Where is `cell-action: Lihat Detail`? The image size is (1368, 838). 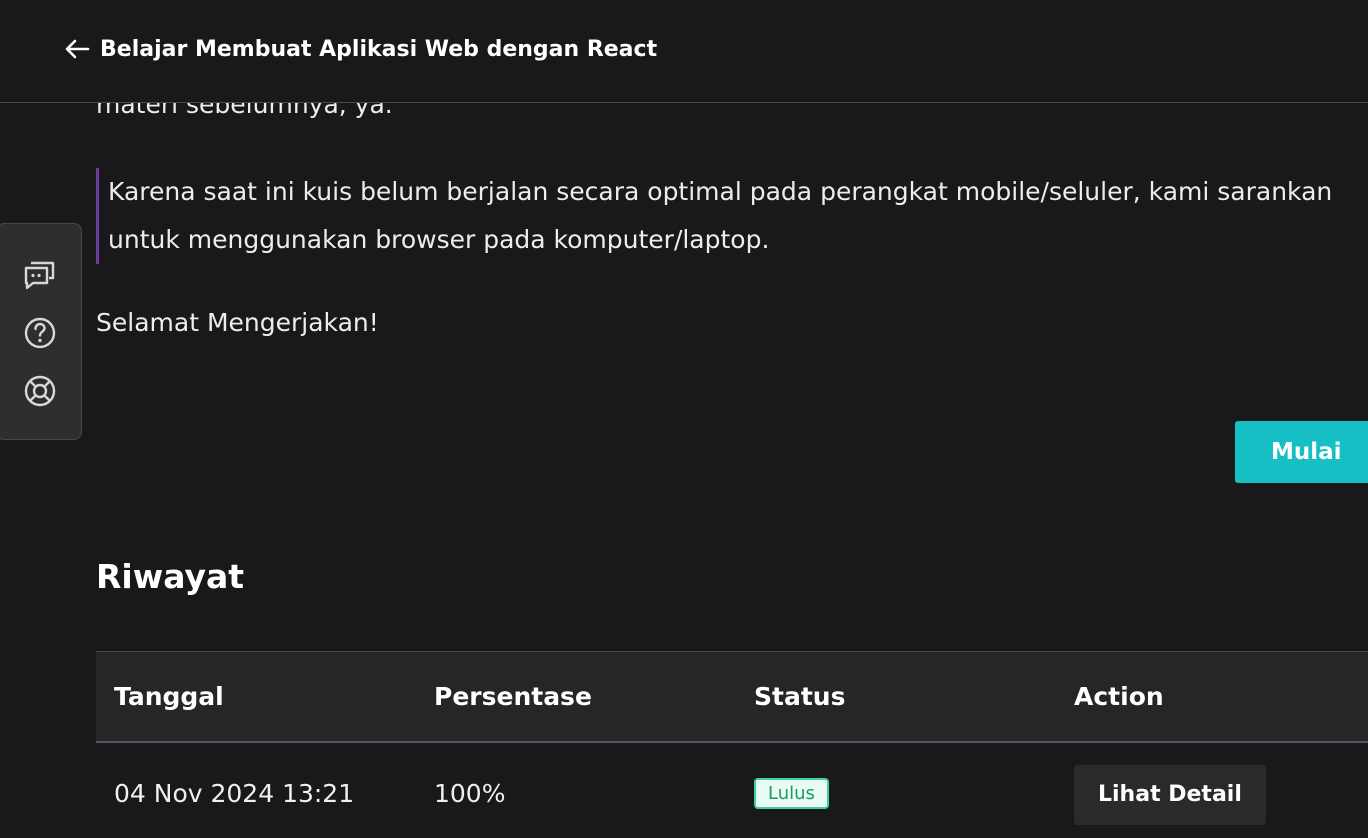 cell-action: Lihat Detail is located at coordinates (1221, 795).